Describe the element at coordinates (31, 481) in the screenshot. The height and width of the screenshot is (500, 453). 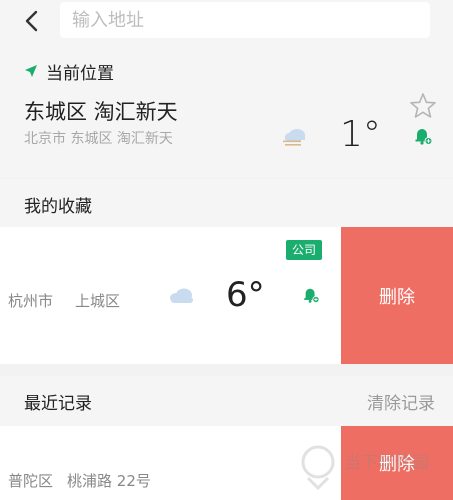
I see `recent-district: 普陀区` at that location.